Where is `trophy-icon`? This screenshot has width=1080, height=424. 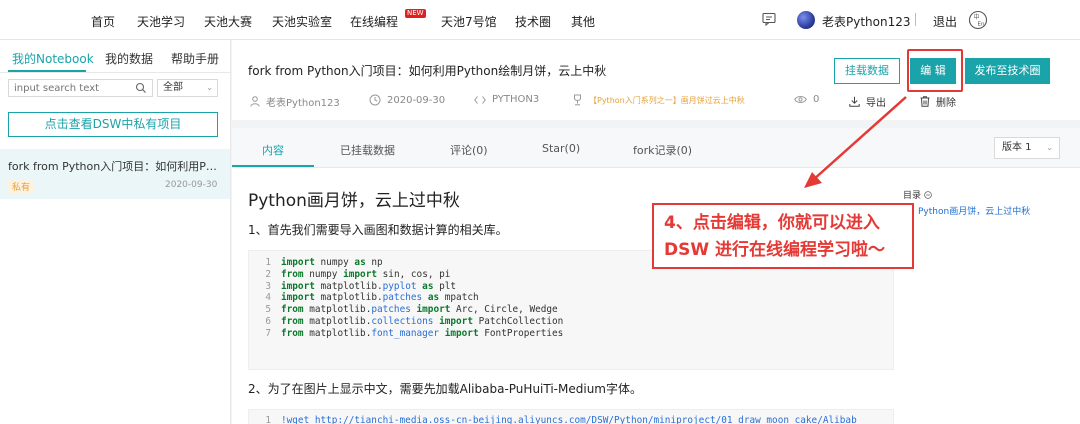
trophy-icon is located at coordinates (577, 100).